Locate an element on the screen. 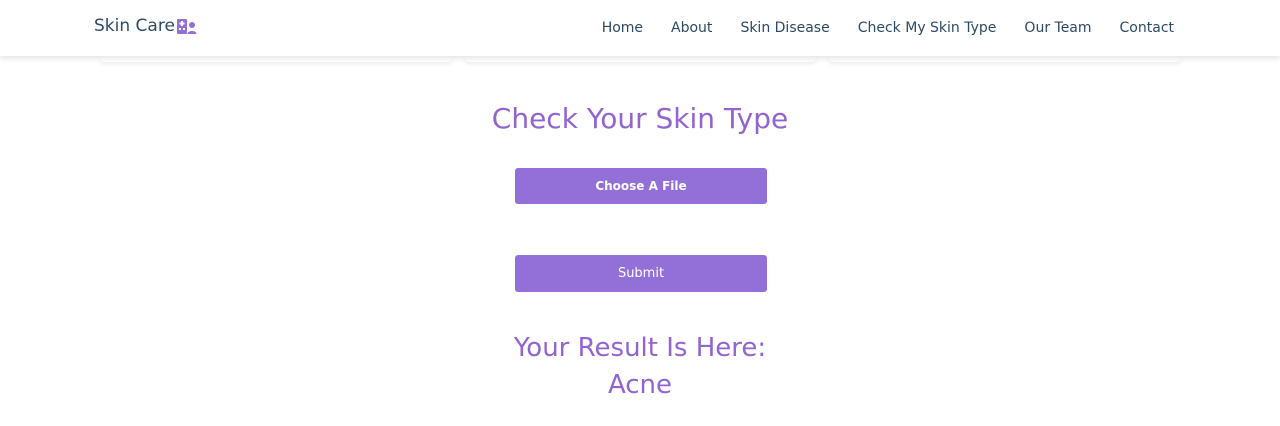  nav-link-skin-disease: Skin Disease is located at coordinates (784, 28).